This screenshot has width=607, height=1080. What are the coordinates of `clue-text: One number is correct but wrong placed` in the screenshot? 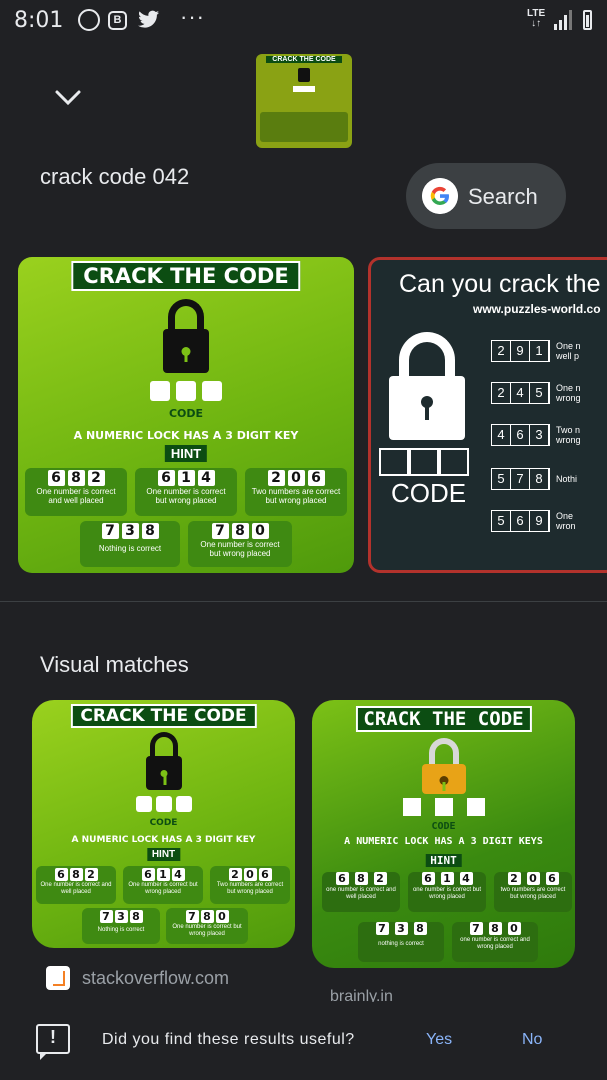 It's located at (240, 549).